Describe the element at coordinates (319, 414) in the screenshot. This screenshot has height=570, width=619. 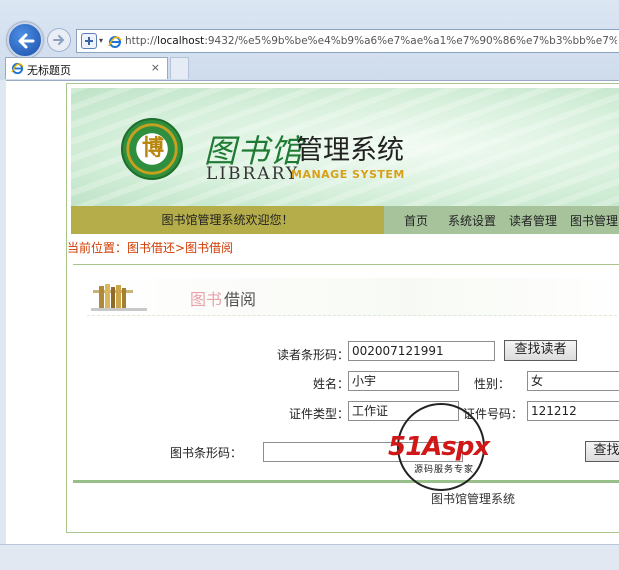
I see `id-type-label: 证件类型：` at that location.